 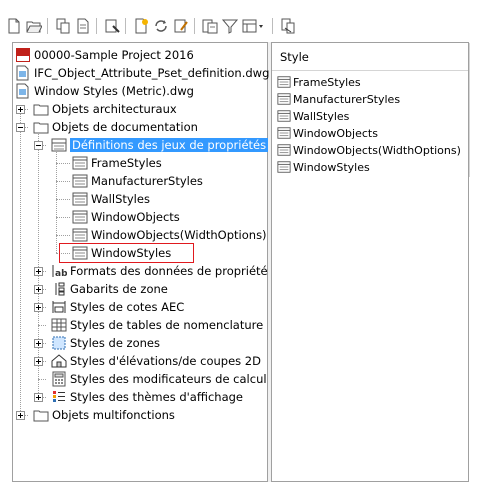 I want to click on tree-item-documentation: Objets de documentation, so click(x=115, y=127).